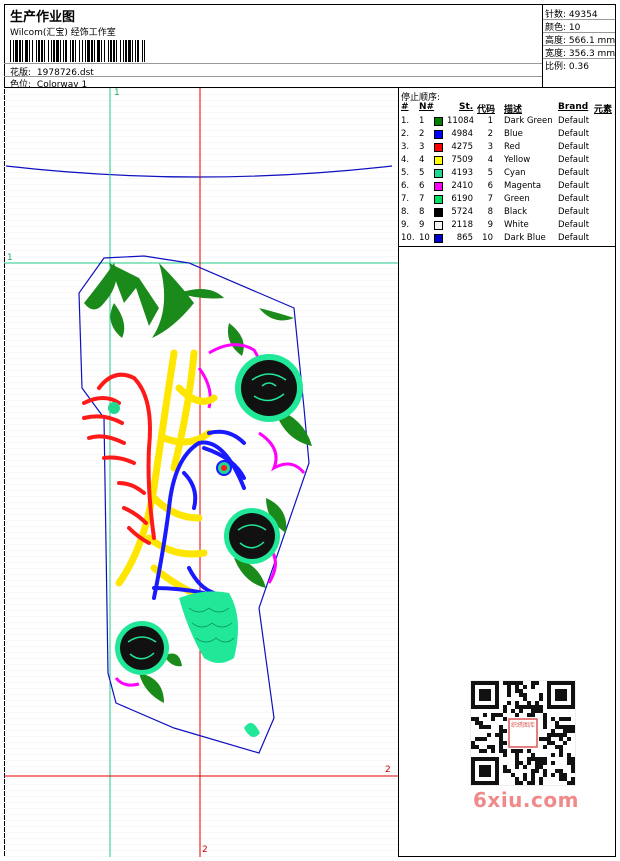 The width and height of the screenshot is (620, 861). What do you see at coordinates (422, 160) in the screenshot?
I see `row-needle: 4` at bounding box center [422, 160].